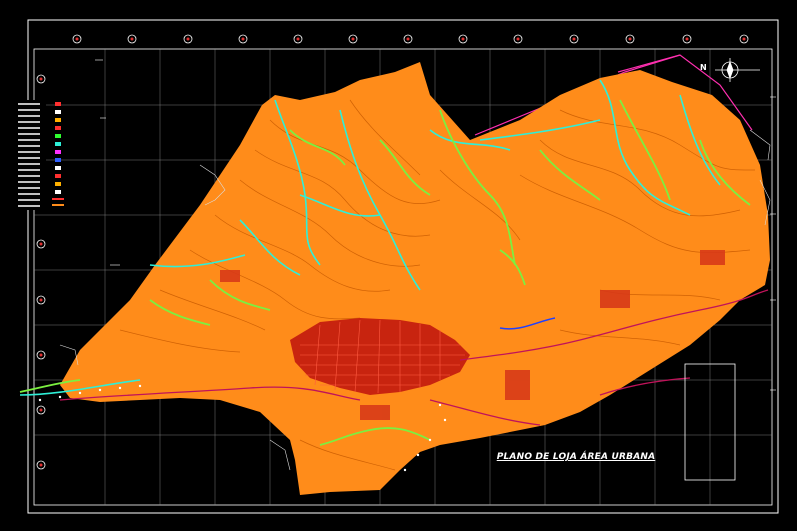 The height and width of the screenshot is (531, 797). What do you see at coordinates (703, 67) in the screenshot?
I see `north-label: N` at bounding box center [703, 67].